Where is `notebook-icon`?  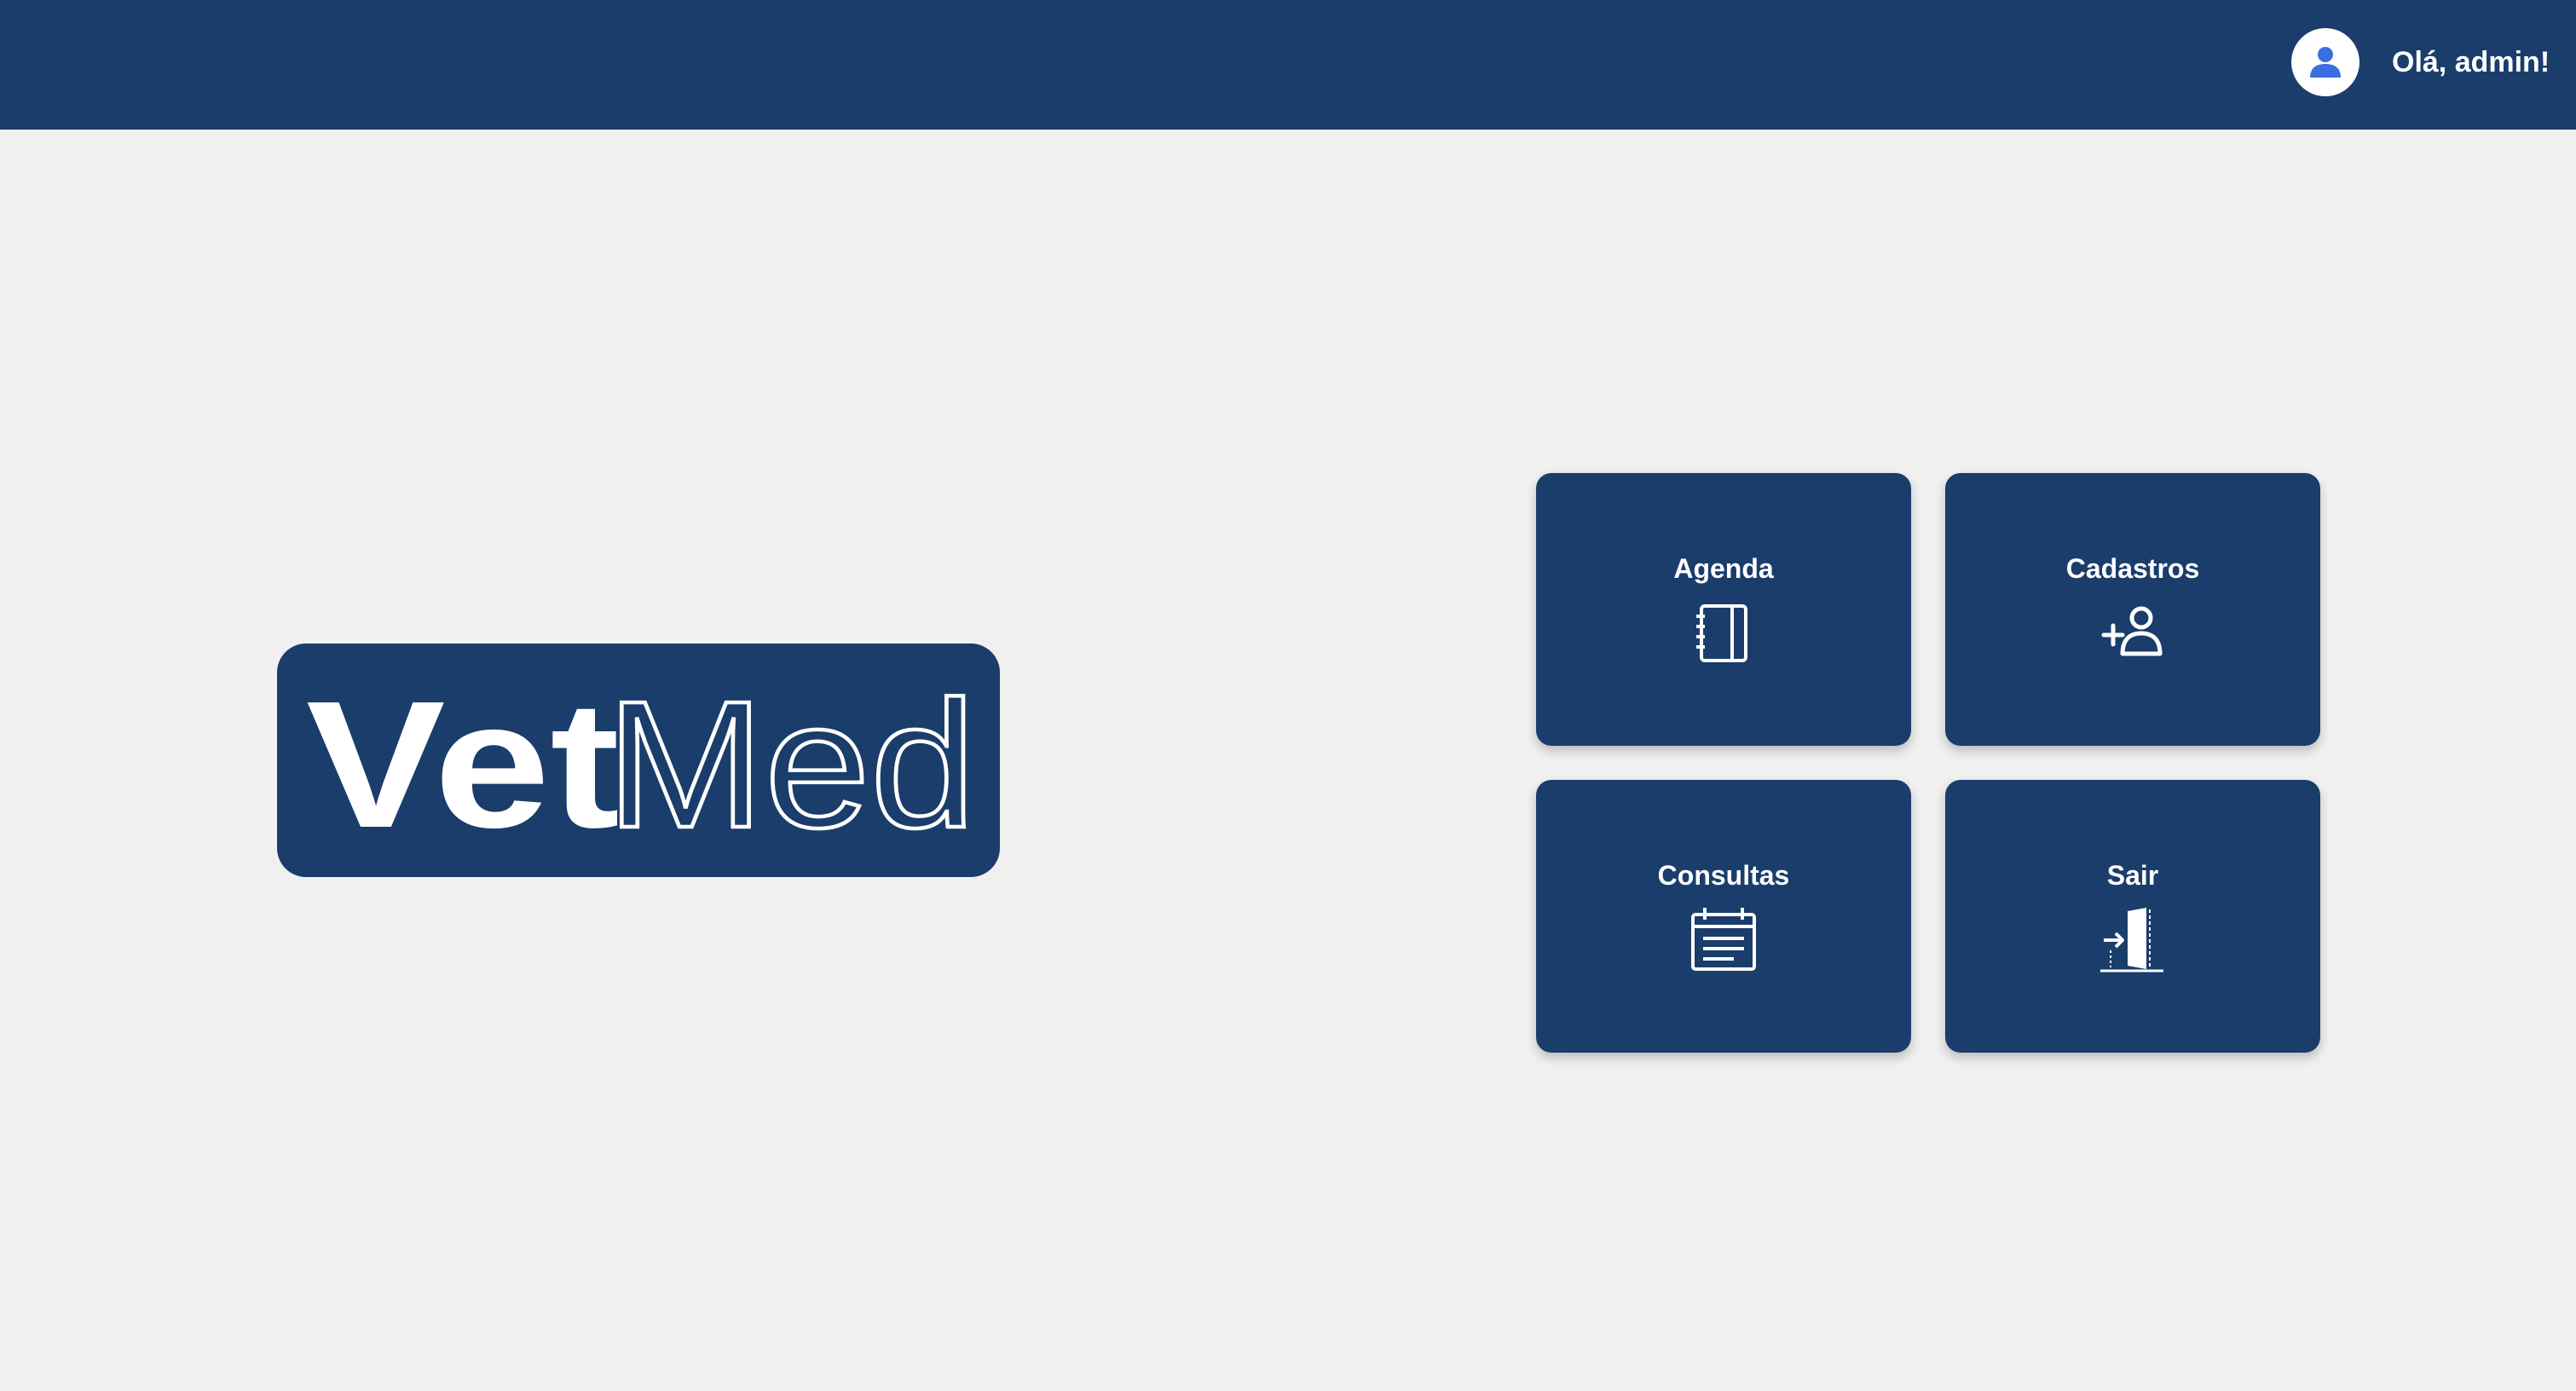
notebook-icon is located at coordinates (1721, 633).